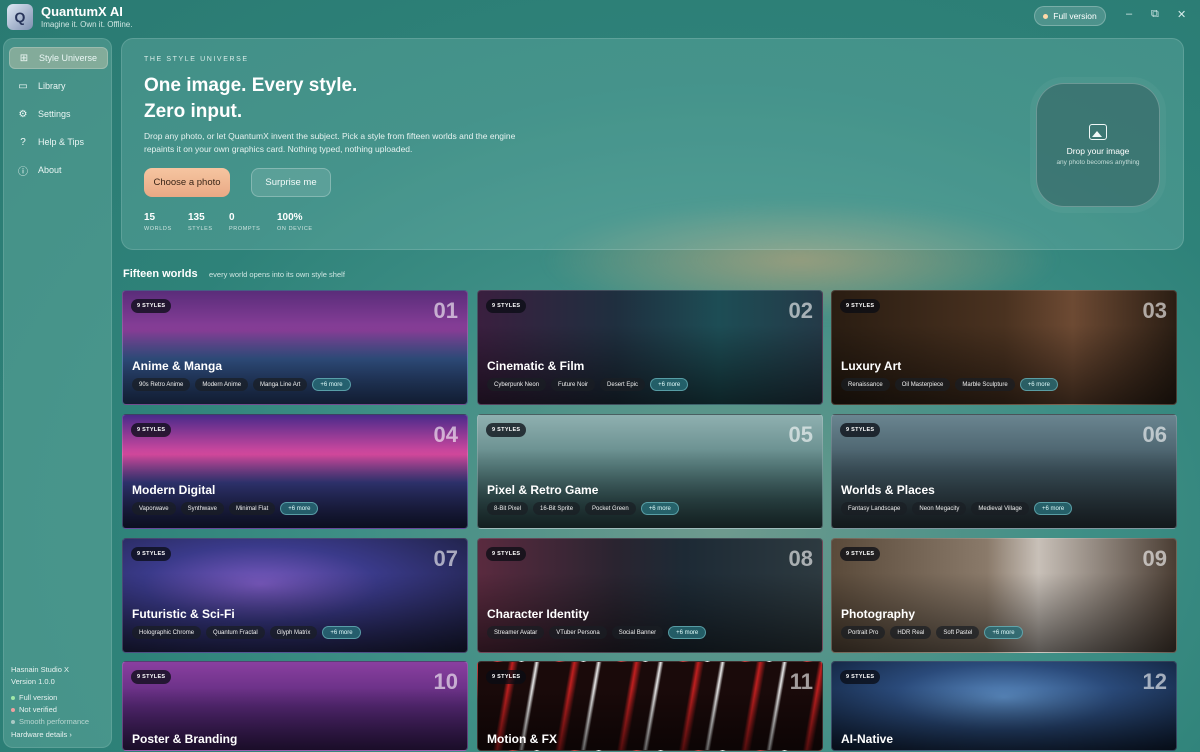 This screenshot has height=752, width=1200. I want to click on style-chip: Synthwave, so click(202, 508).